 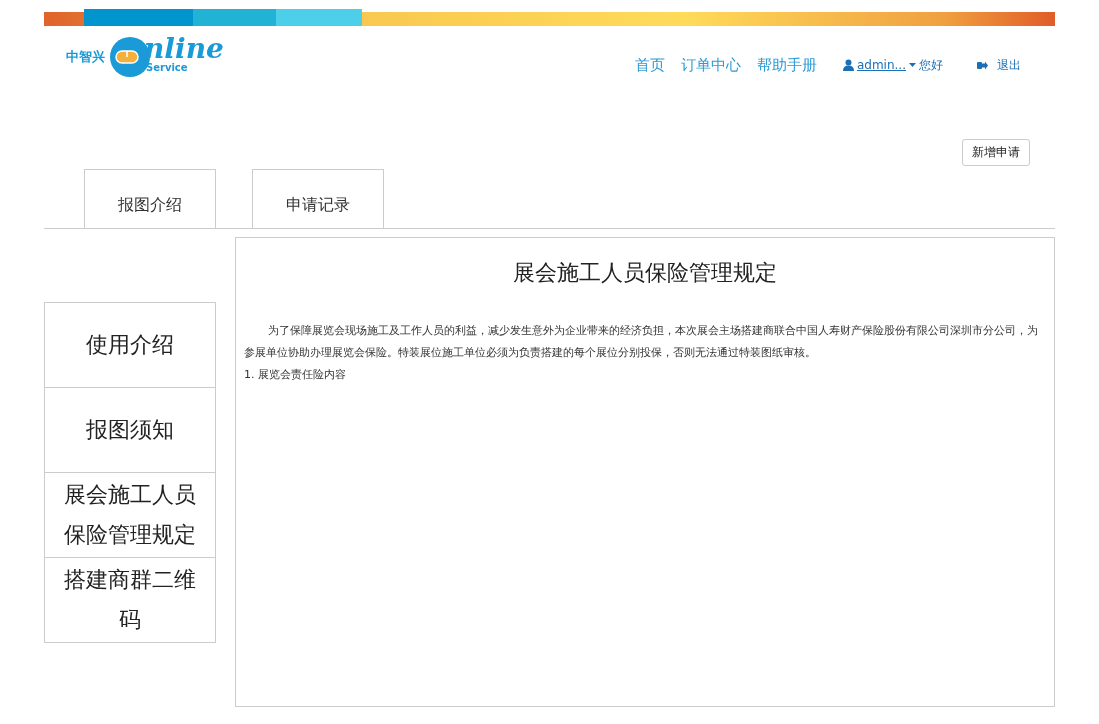 What do you see at coordinates (931, 65) in the screenshot?
I see `greeting-text: 您好` at bounding box center [931, 65].